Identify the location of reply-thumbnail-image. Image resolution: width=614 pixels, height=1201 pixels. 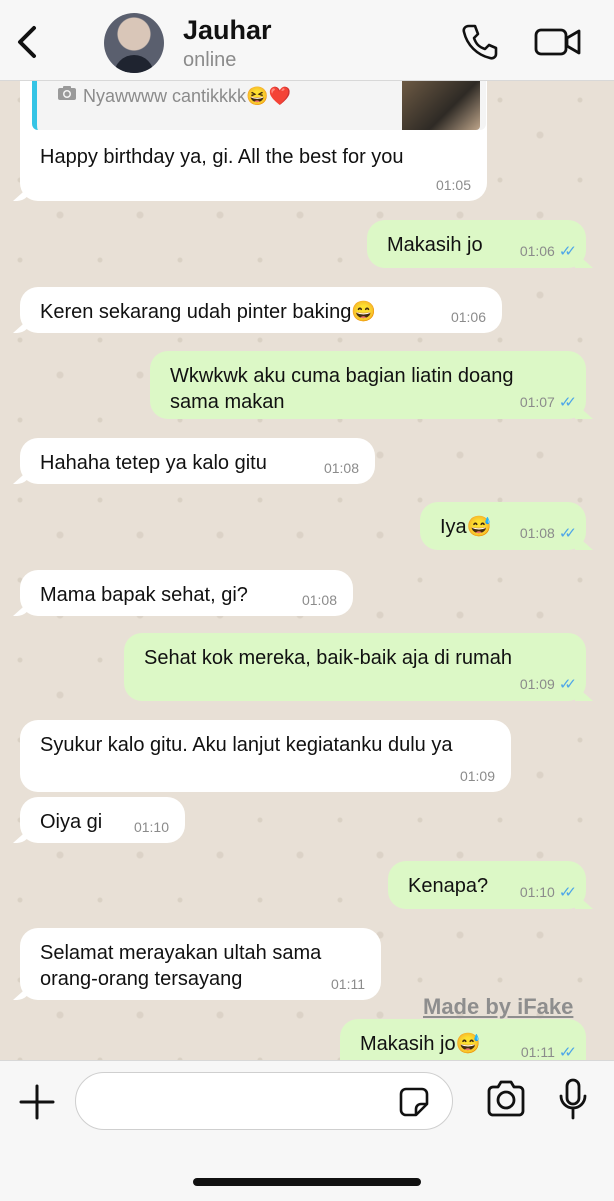
(441, 105).